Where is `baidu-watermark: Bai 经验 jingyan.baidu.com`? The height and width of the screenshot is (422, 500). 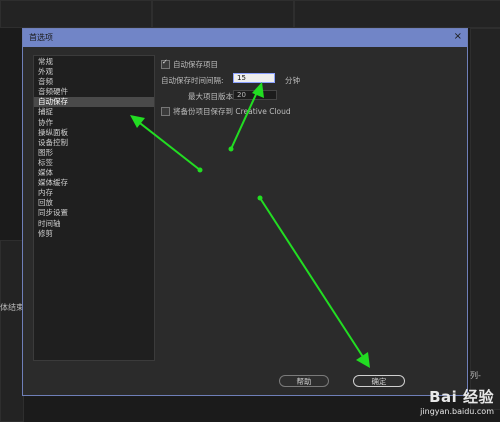
baidu-watermark: Bai 经验 jingyan.baidu.com is located at coordinates (457, 401).